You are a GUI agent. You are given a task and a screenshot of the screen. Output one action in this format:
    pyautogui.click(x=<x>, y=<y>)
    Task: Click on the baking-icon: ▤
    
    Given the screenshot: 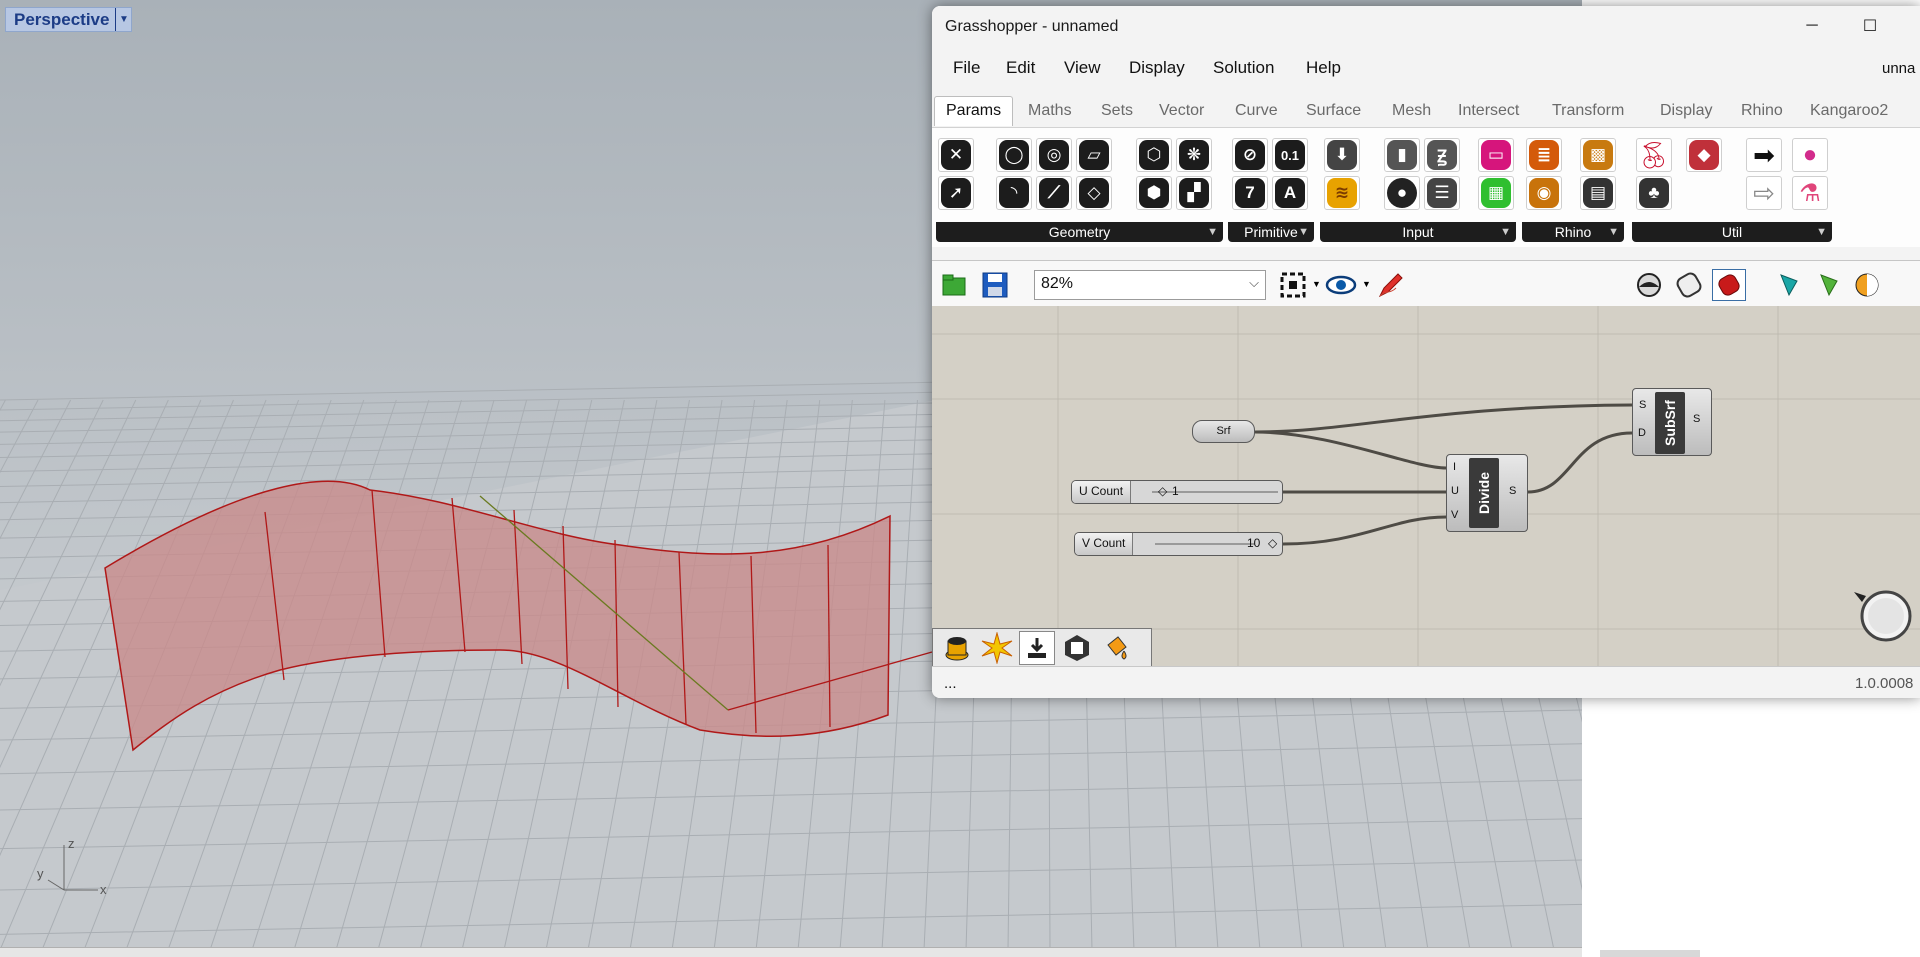 What is the action you would take?
    pyautogui.click(x=1598, y=193)
    